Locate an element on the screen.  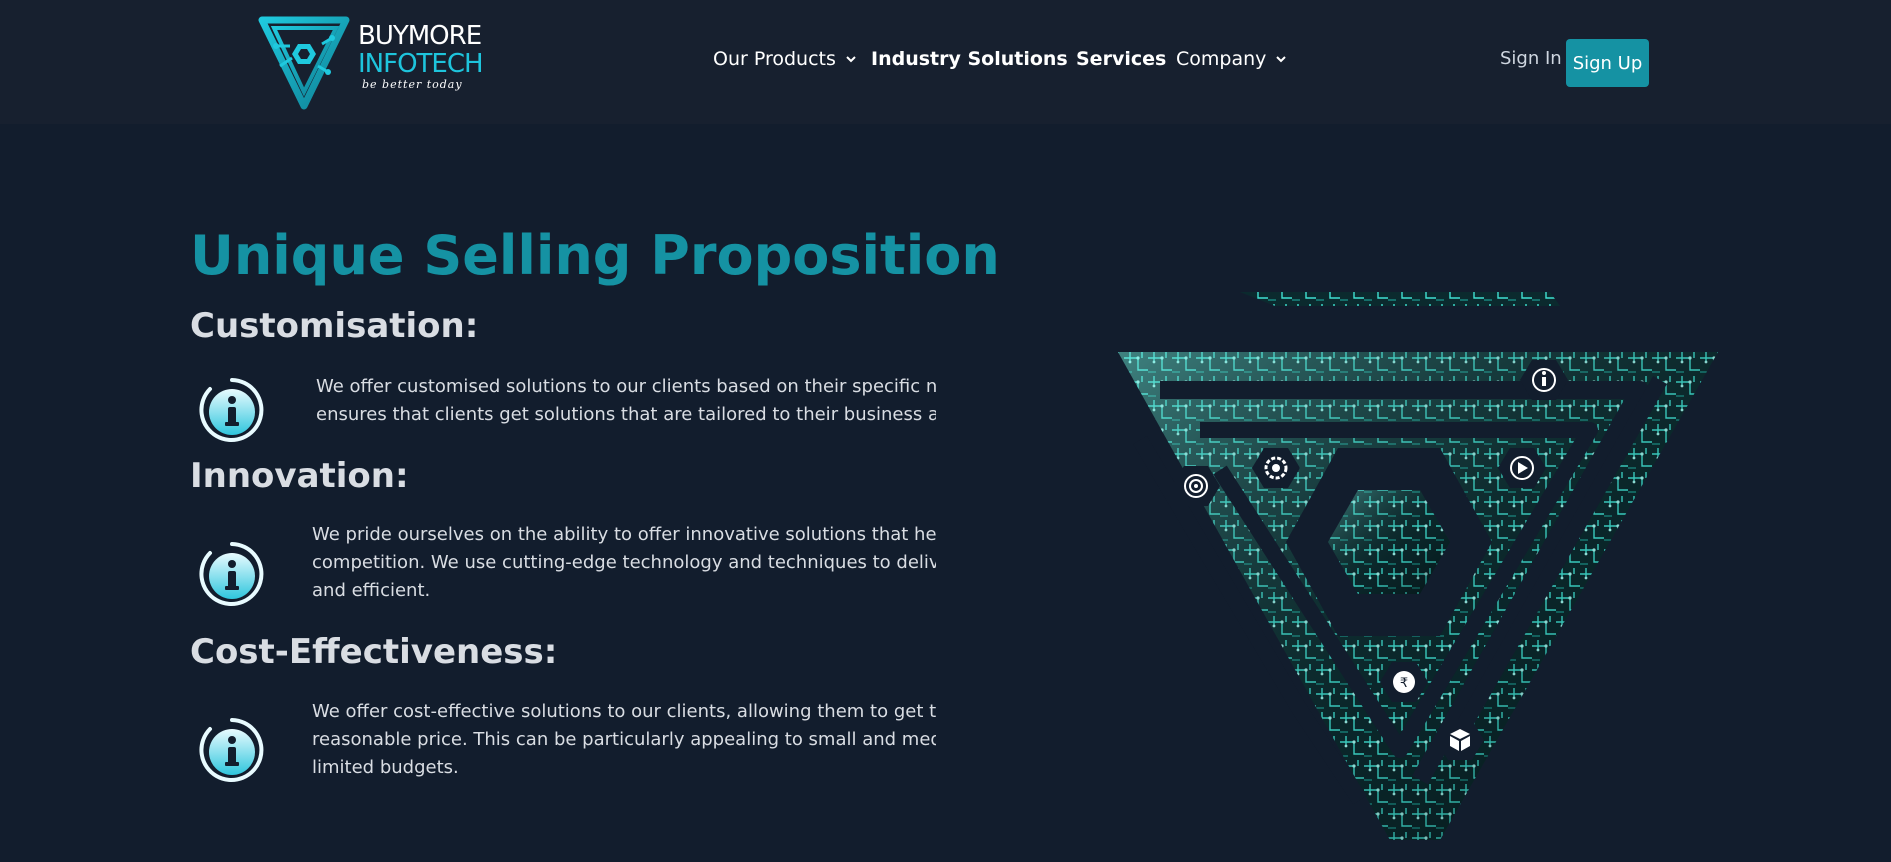
feature-heading-innovation: Innovation: is located at coordinates (299, 476).